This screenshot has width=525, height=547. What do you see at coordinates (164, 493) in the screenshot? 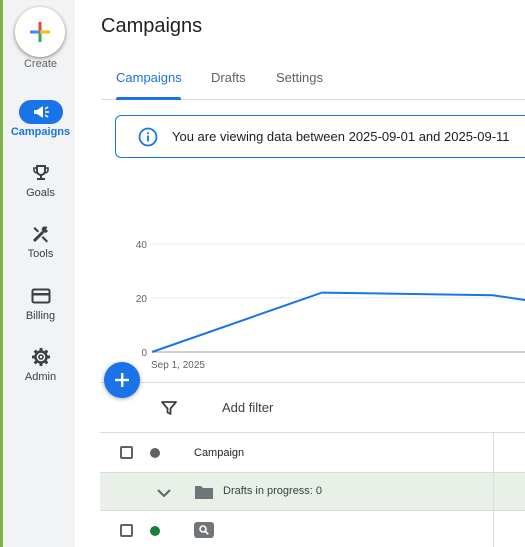
I see `chevron-down-icon` at bounding box center [164, 493].